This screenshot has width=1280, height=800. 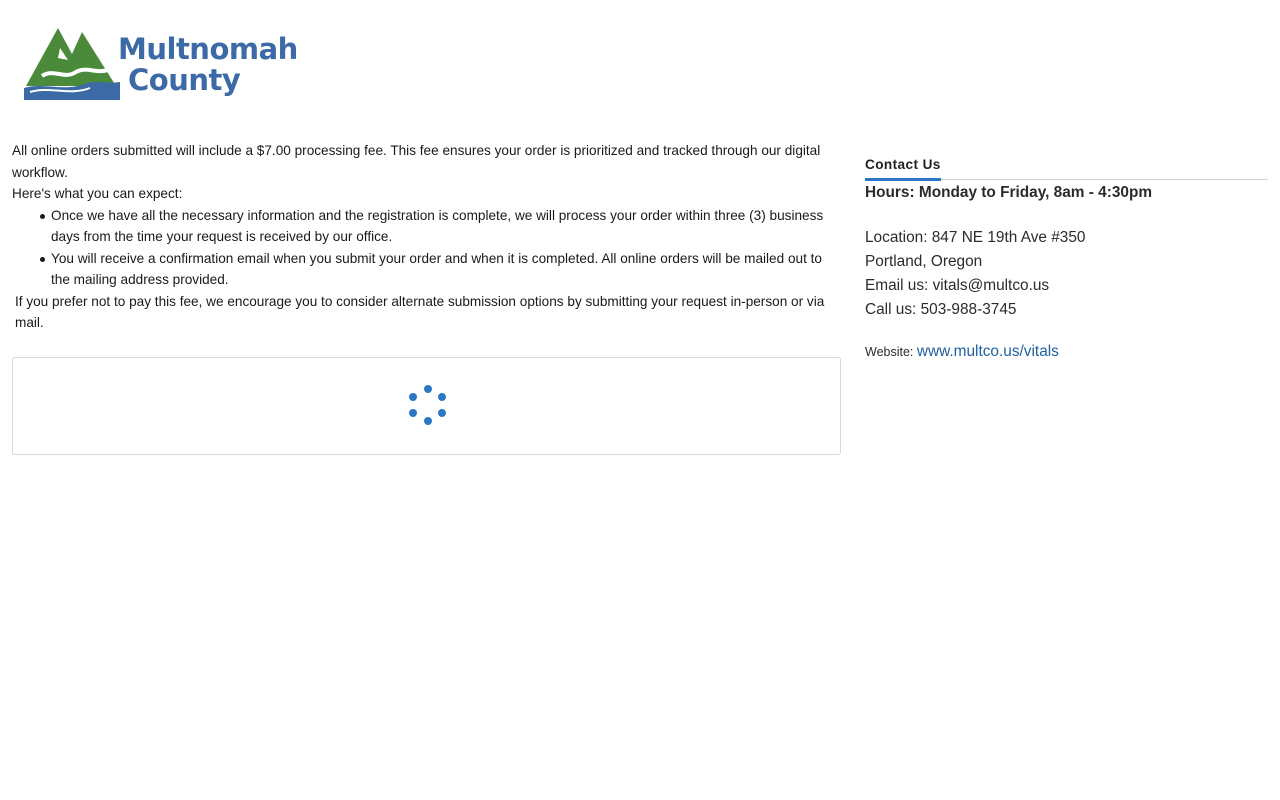 What do you see at coordinates (1009, 192) in the screenshot?
I see `office-hours: Hours: Monday to Friday, 8am - 4:30pm` at bounding box center [1009, 192].